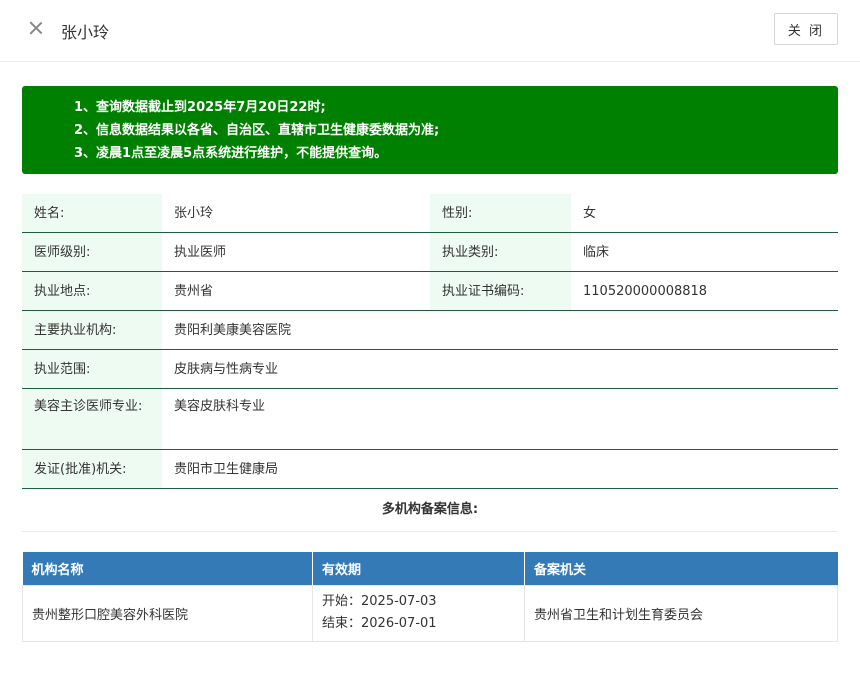 The image size is (860, 677). What do you see at coordinates (645, 291) in the screenshot?
I see `info-value: 110520000008818` at bounding box center [645, 291].